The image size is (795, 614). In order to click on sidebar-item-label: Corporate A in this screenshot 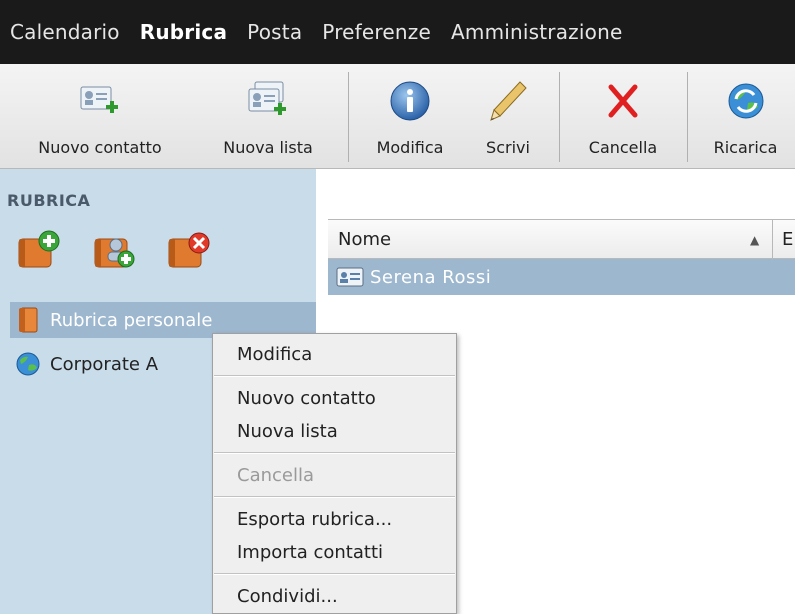, I will do `click(104, 364)`.